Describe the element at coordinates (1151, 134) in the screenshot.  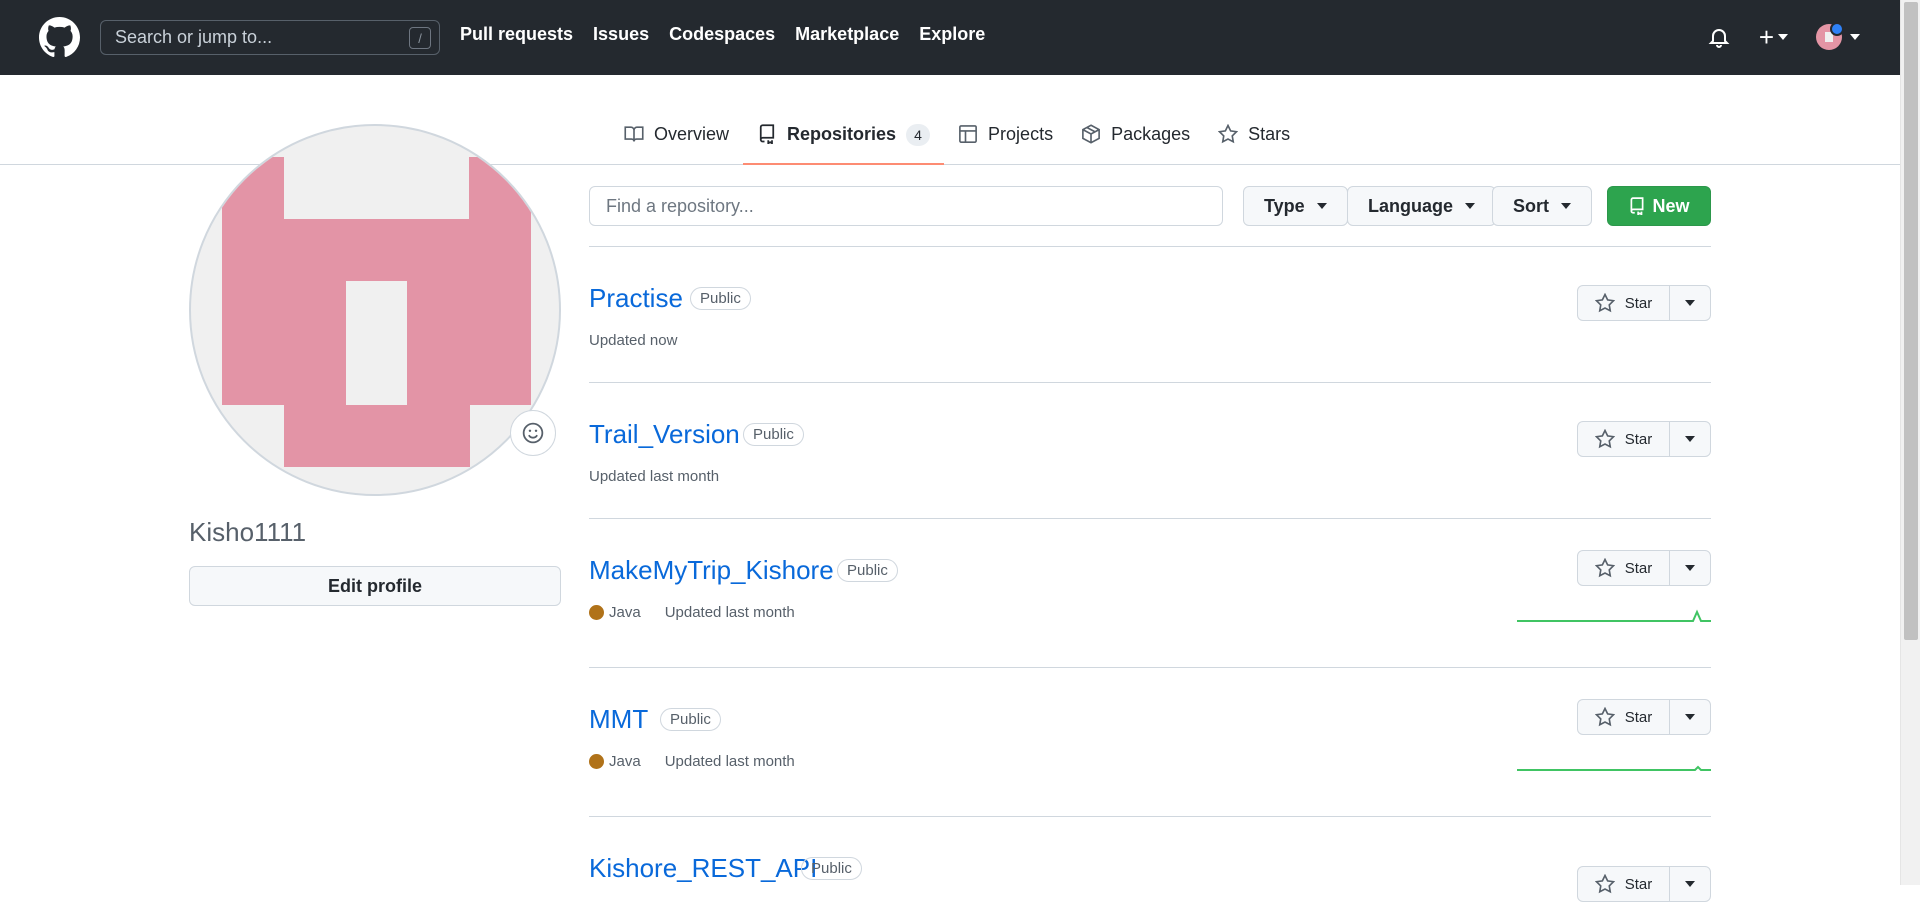
I see `tab-packages-label: Packages` at that location.